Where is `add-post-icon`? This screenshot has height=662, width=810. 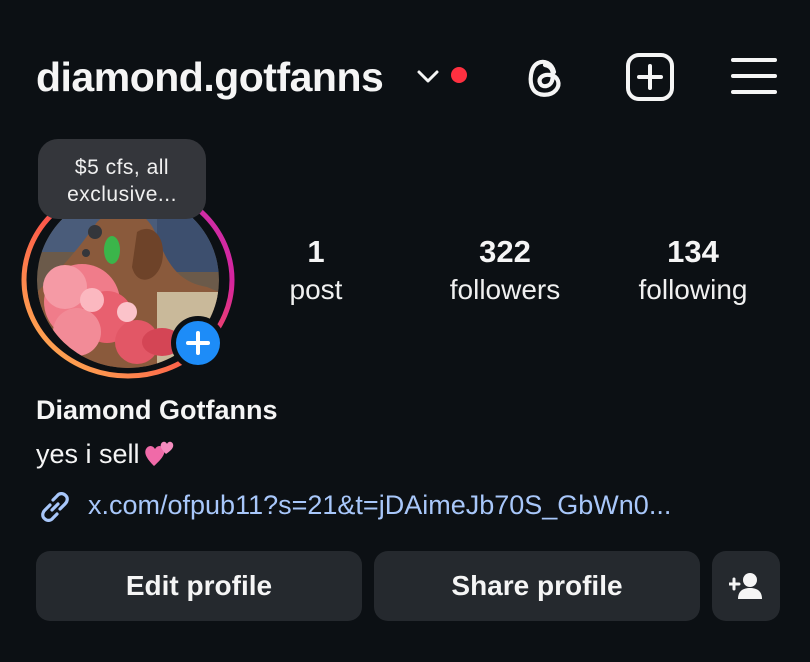
add-post-icon is located at coordinates (650, 77).